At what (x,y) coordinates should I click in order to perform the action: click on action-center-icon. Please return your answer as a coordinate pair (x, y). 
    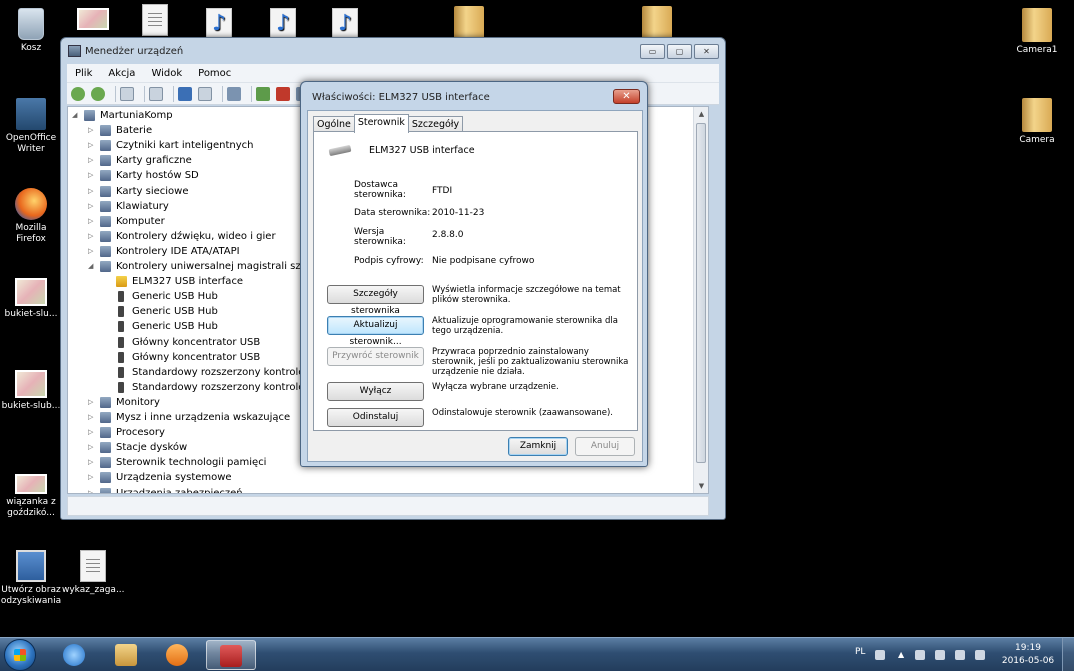
    Looking at the image, I should click on (920, 655).